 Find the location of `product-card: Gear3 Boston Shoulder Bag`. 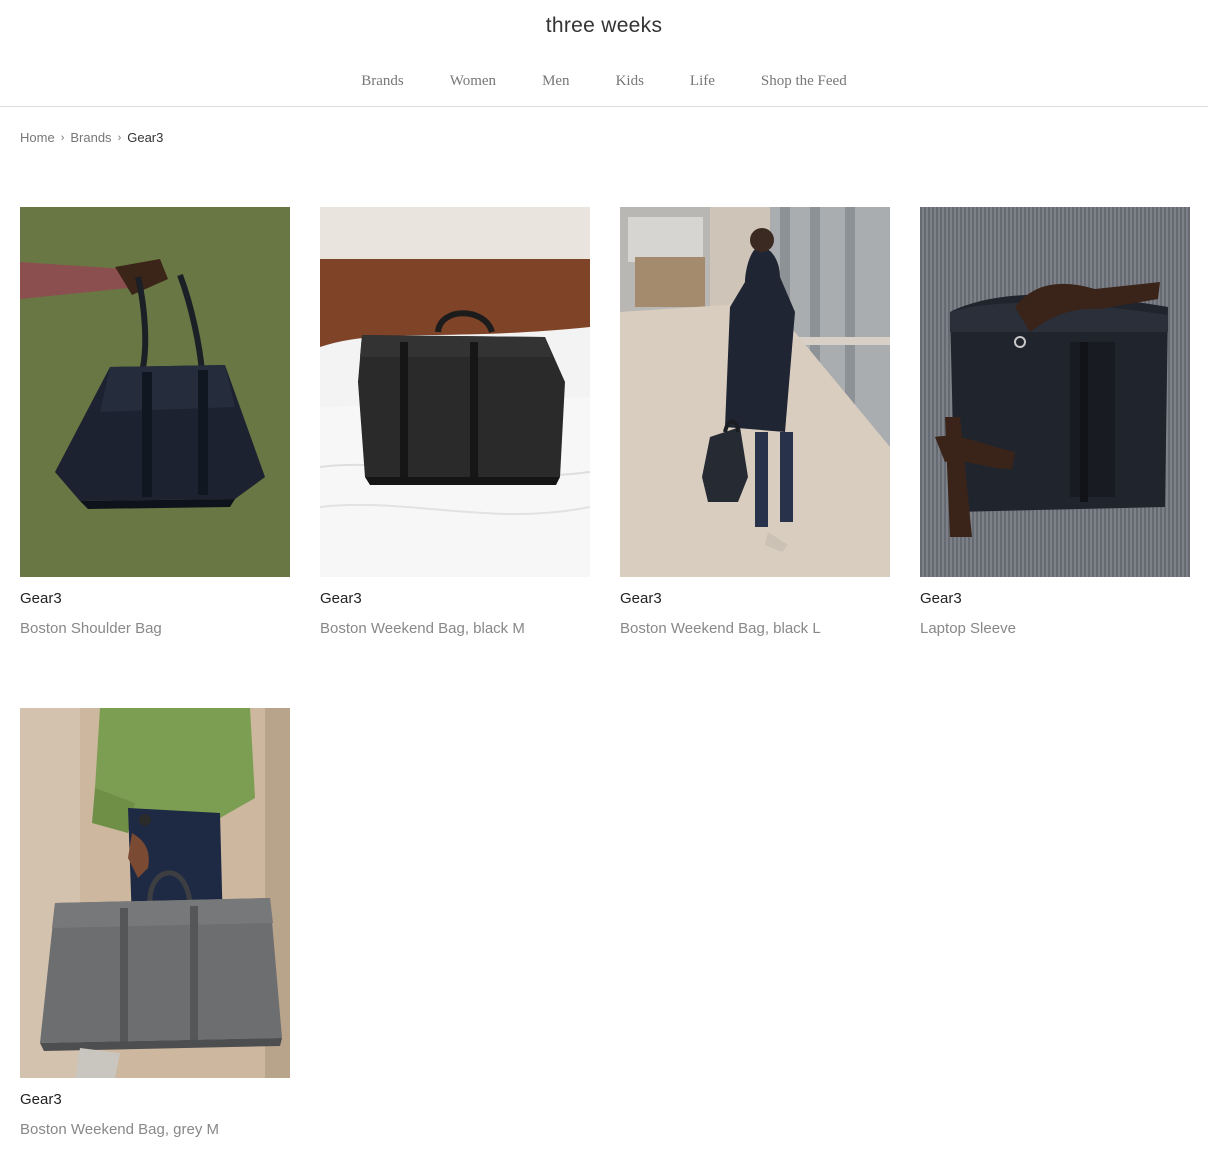

product-card: Gear3 Boston Shoulder Bag is located at coordinates (155, 422).